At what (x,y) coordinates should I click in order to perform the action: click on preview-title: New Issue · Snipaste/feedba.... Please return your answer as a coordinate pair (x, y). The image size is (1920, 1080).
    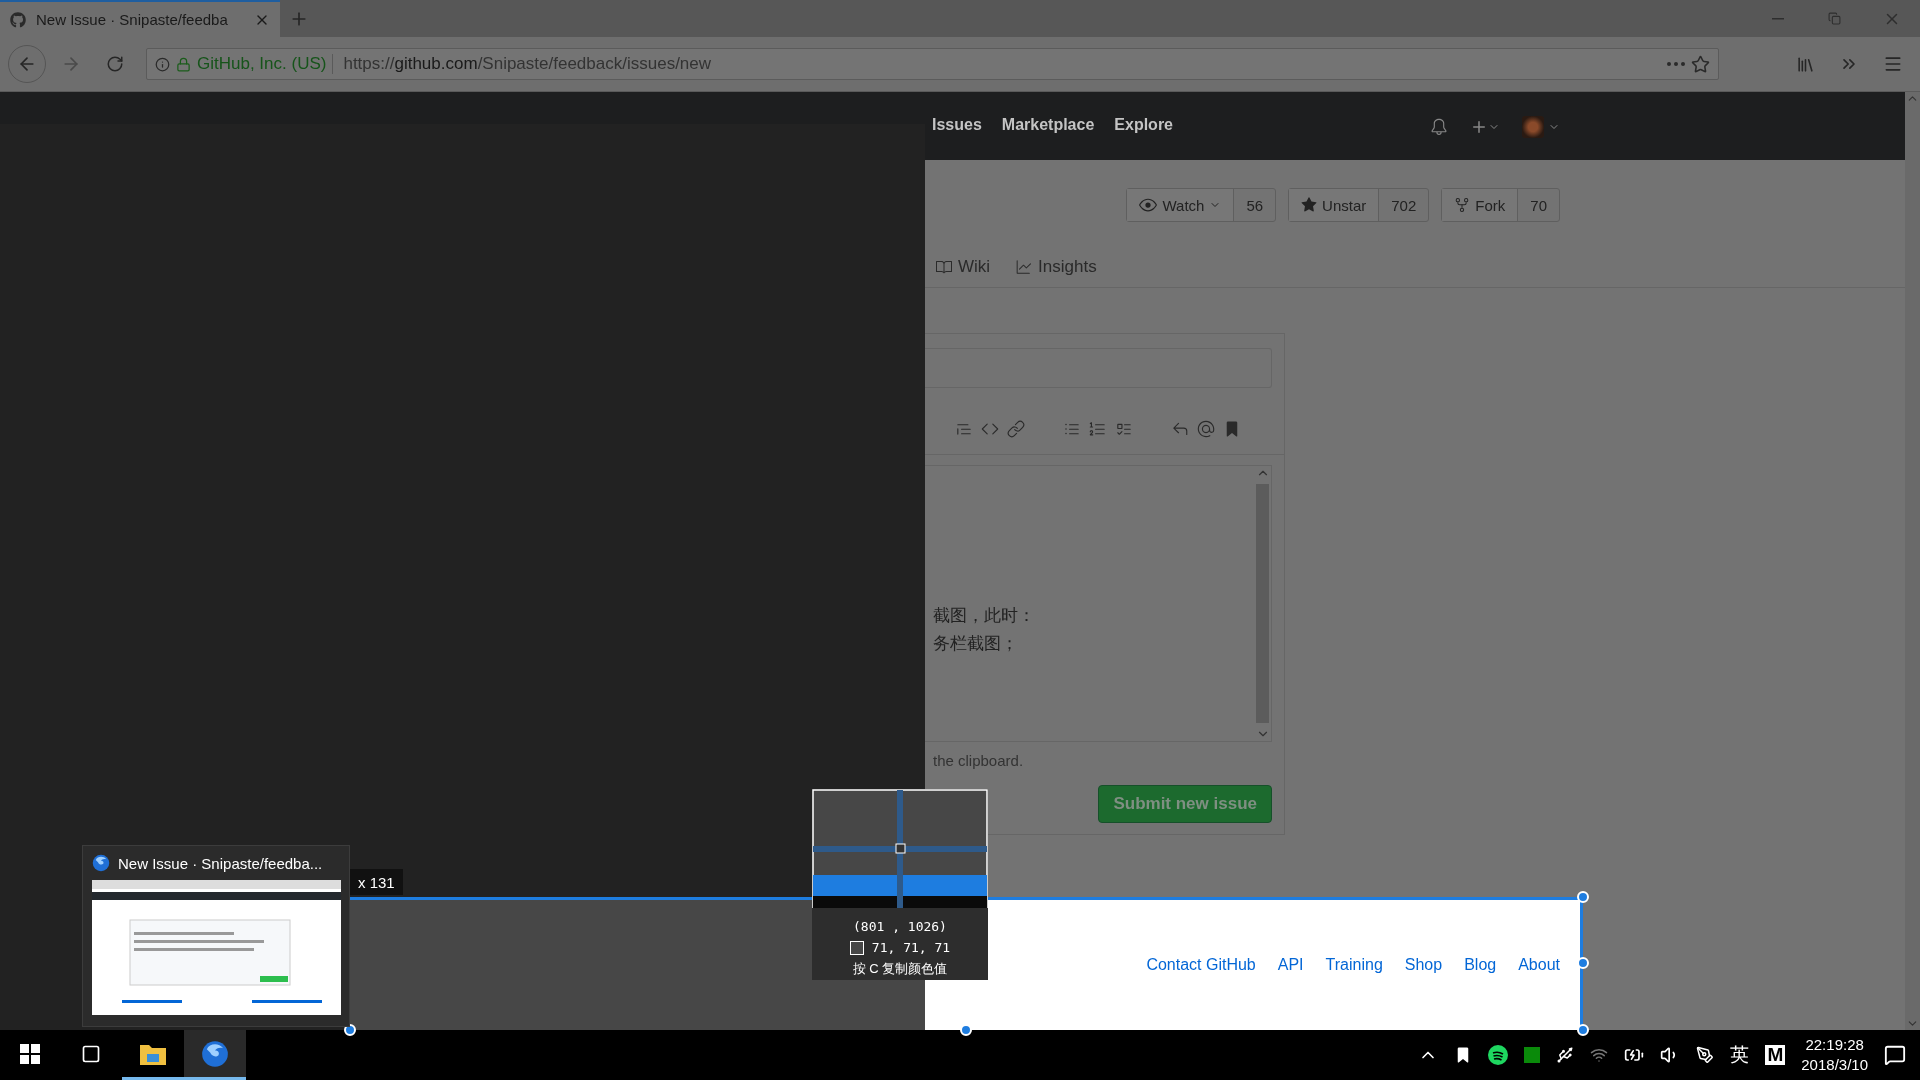
    Looking at the image, I should click on (220, 863).